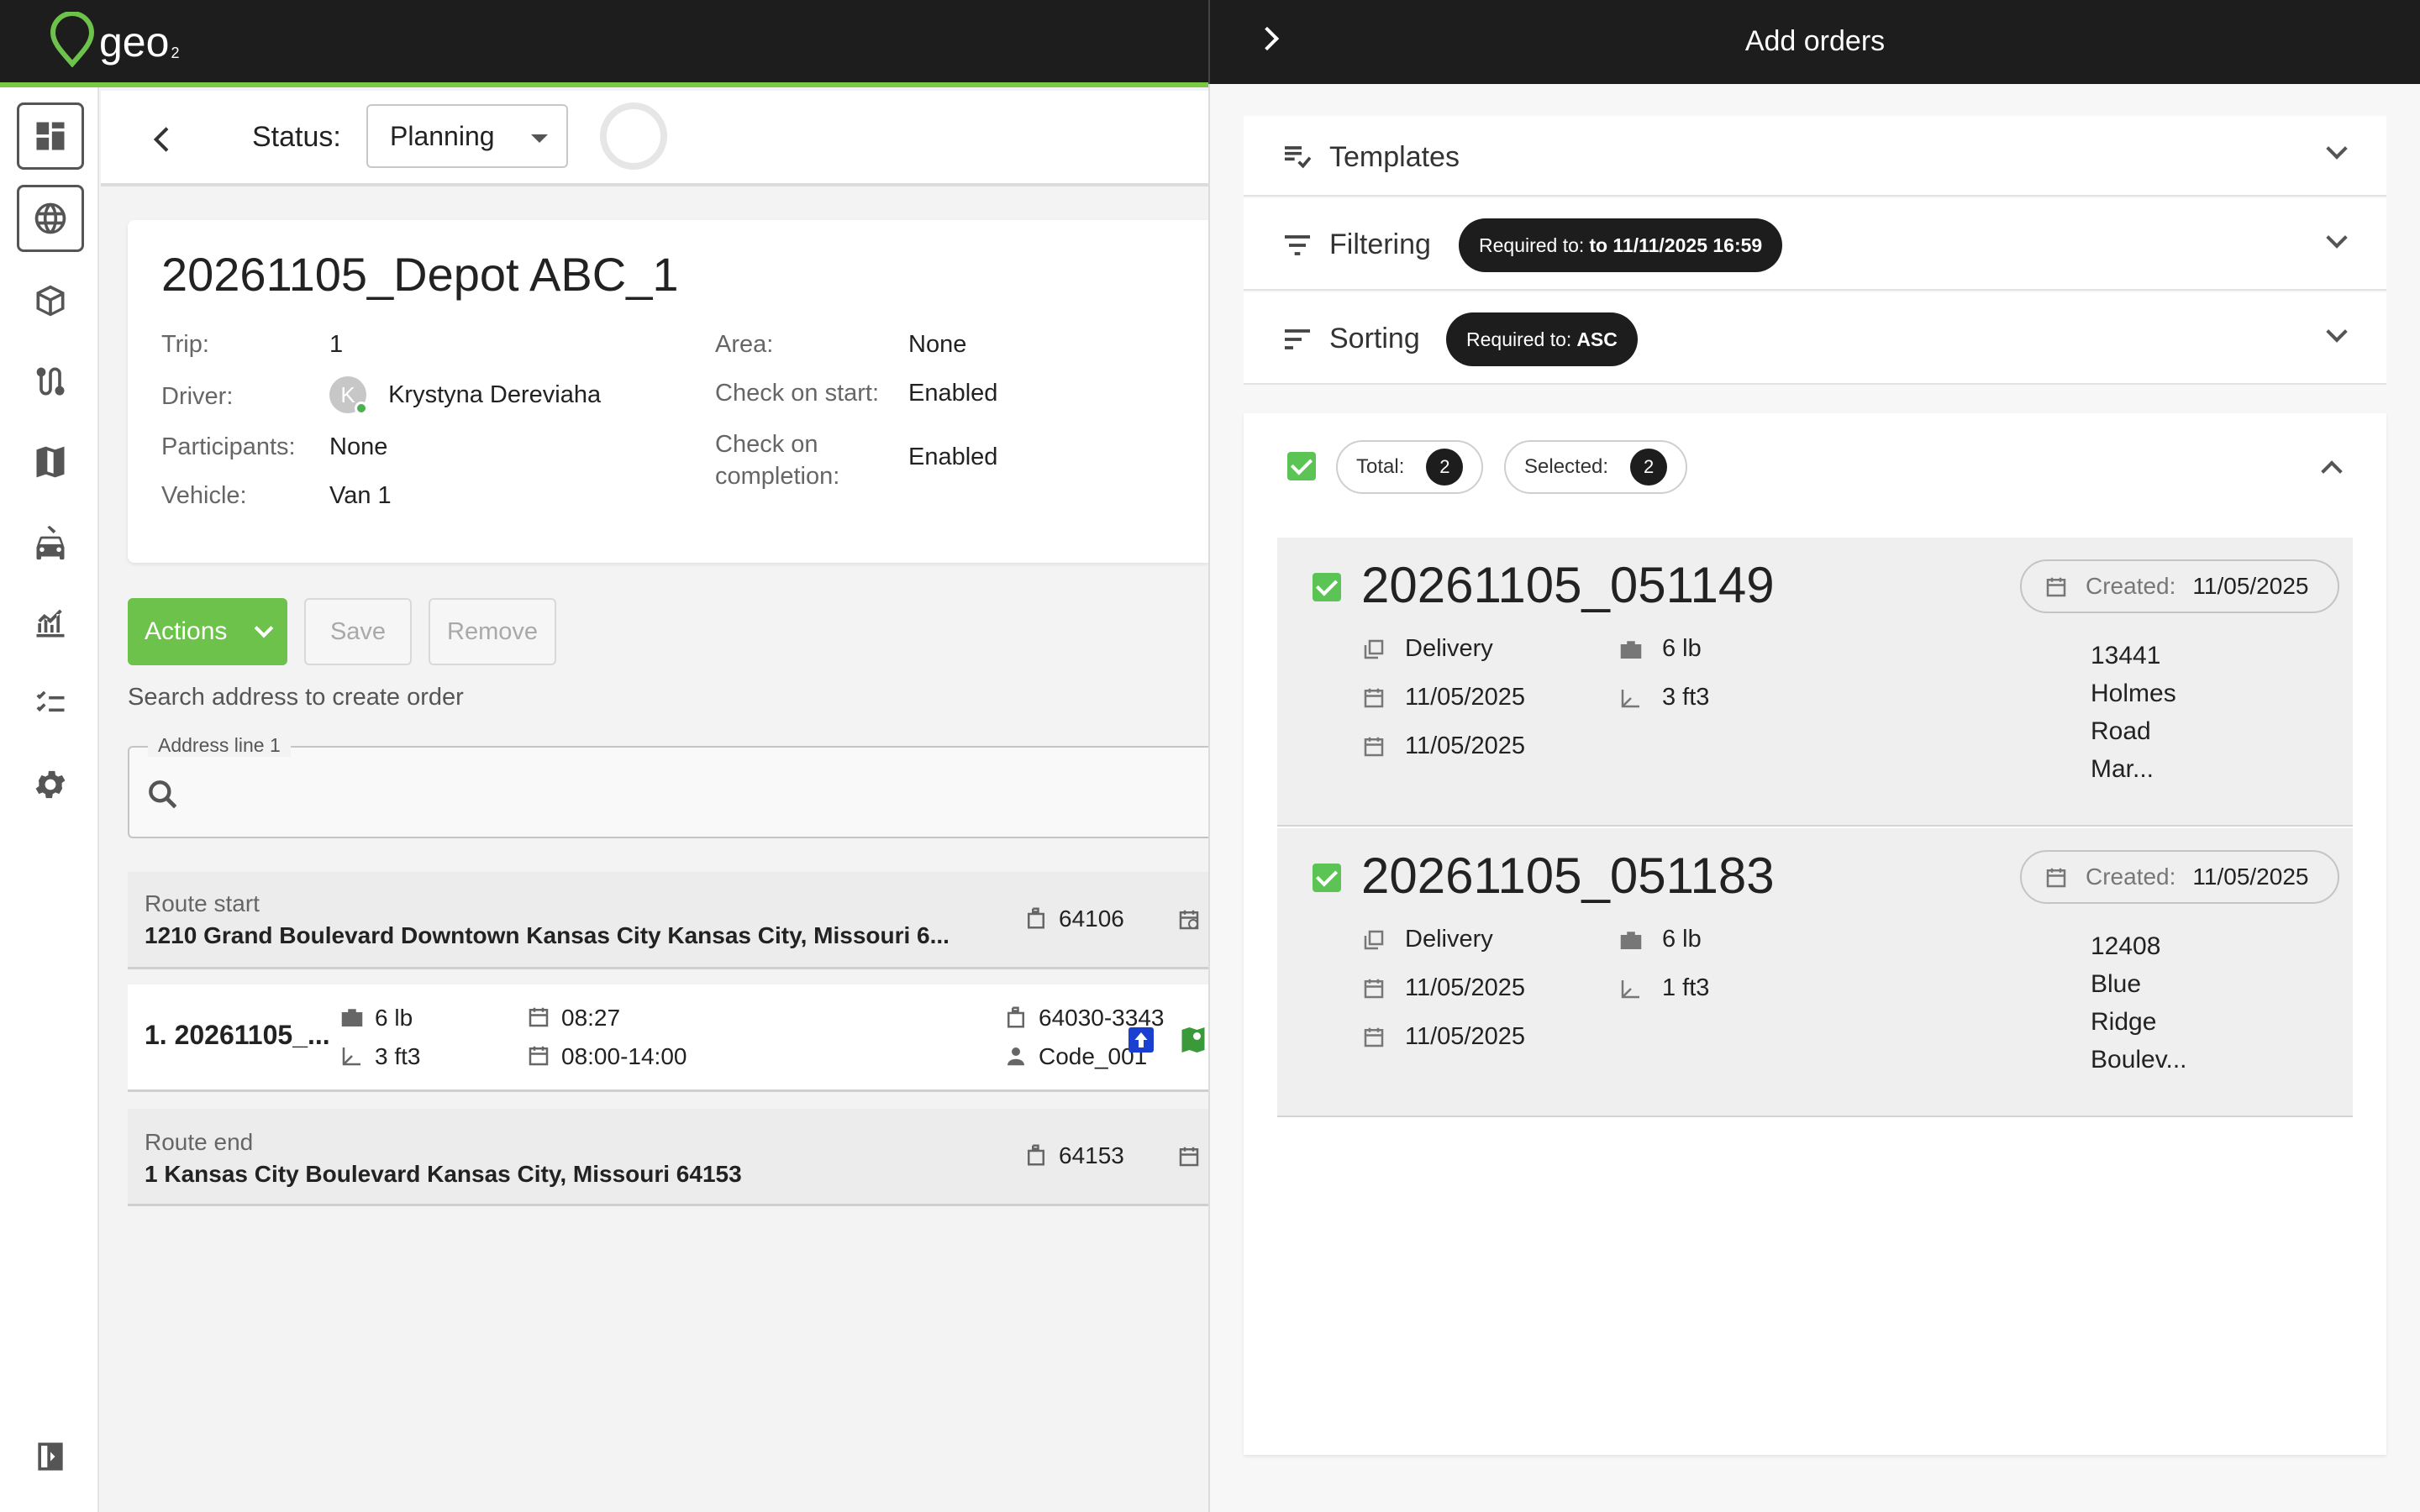 Image resolution: width=2420 pixels, height=1512 pixels. Describe the element at coordinates (51, 136) in the screenshot. I see `nav-dashboard` at that location.